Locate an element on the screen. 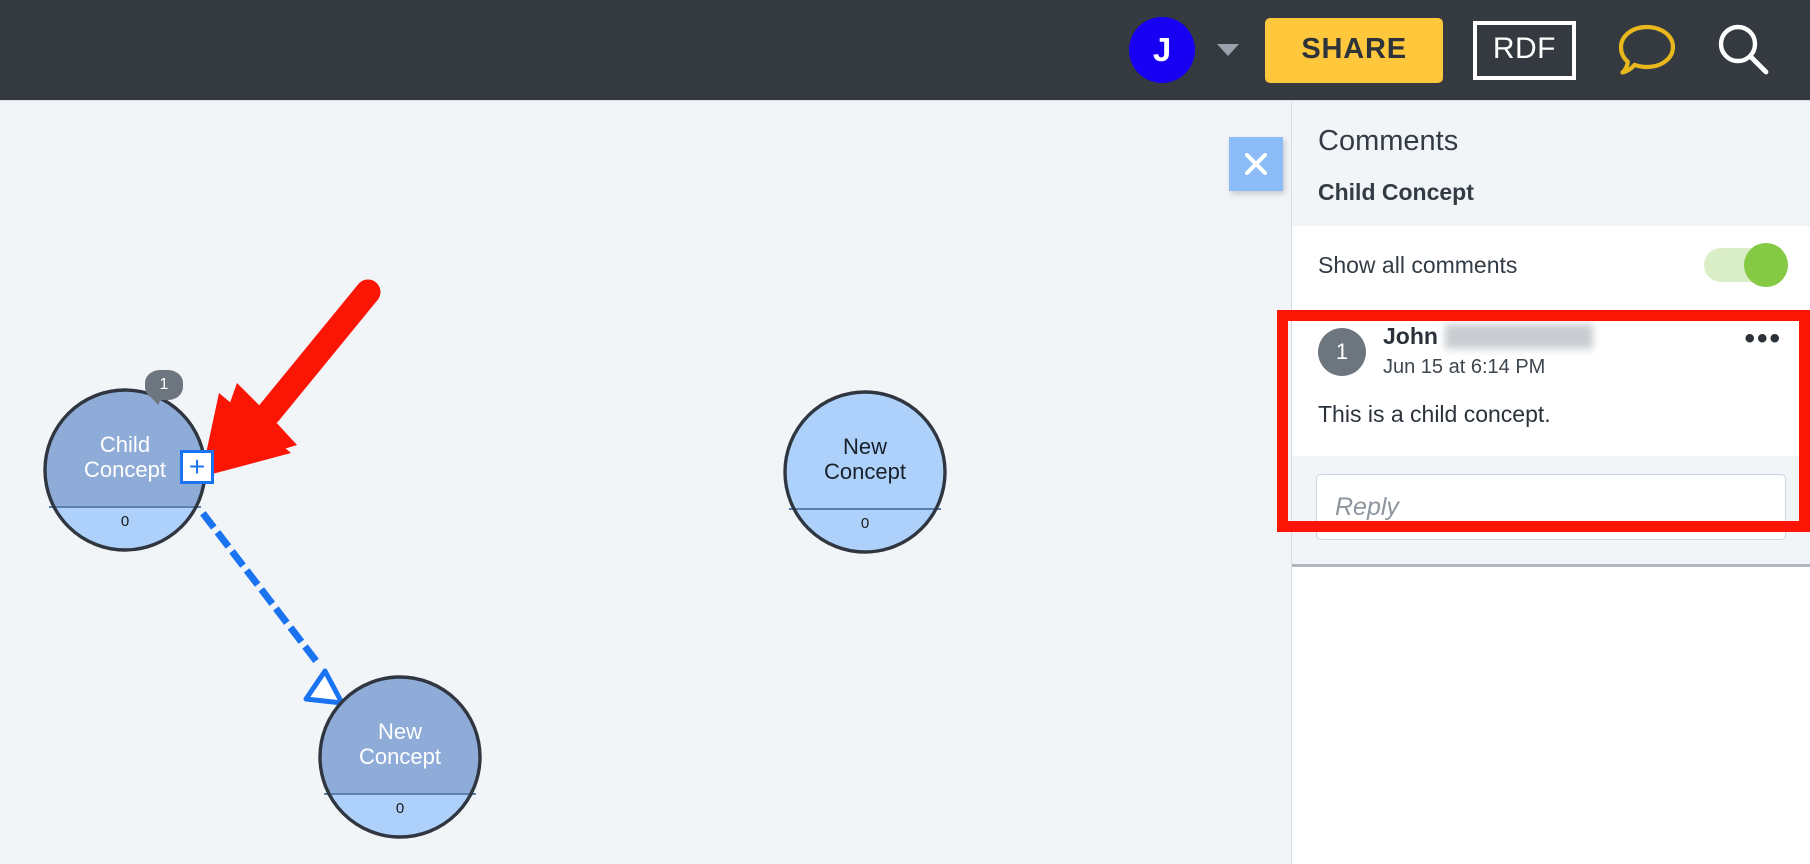 Image resolution: width=1810 pixels, height=864 pixels. comment-body: This is a child concept. is located at coordinates (1434, 414).